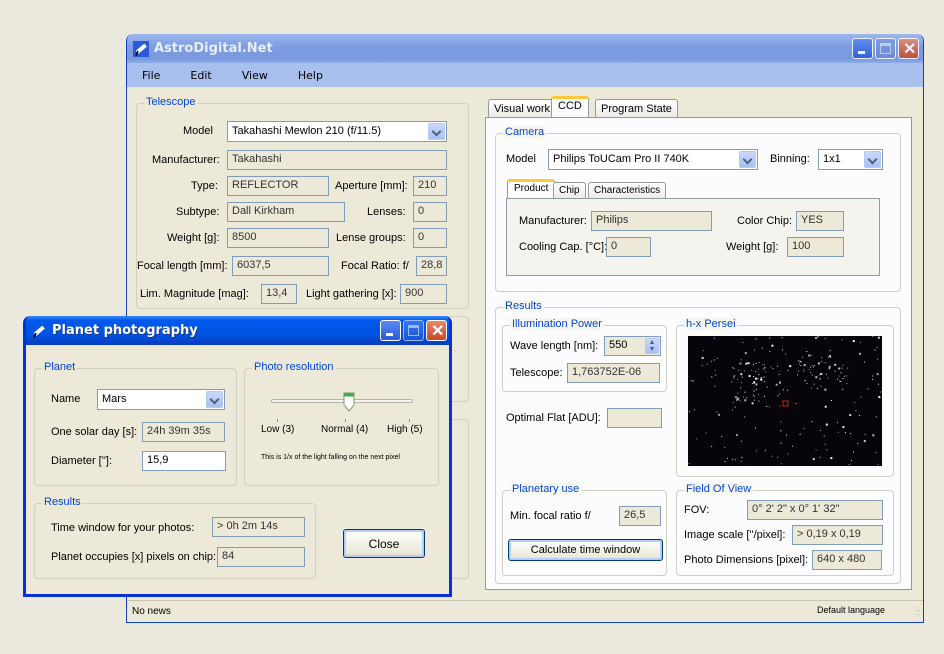  What do you see at coordinates (536, 373) in the screenshot?
I see `illum-telescope-label: Telescope:` at bounding box center [536, 373].